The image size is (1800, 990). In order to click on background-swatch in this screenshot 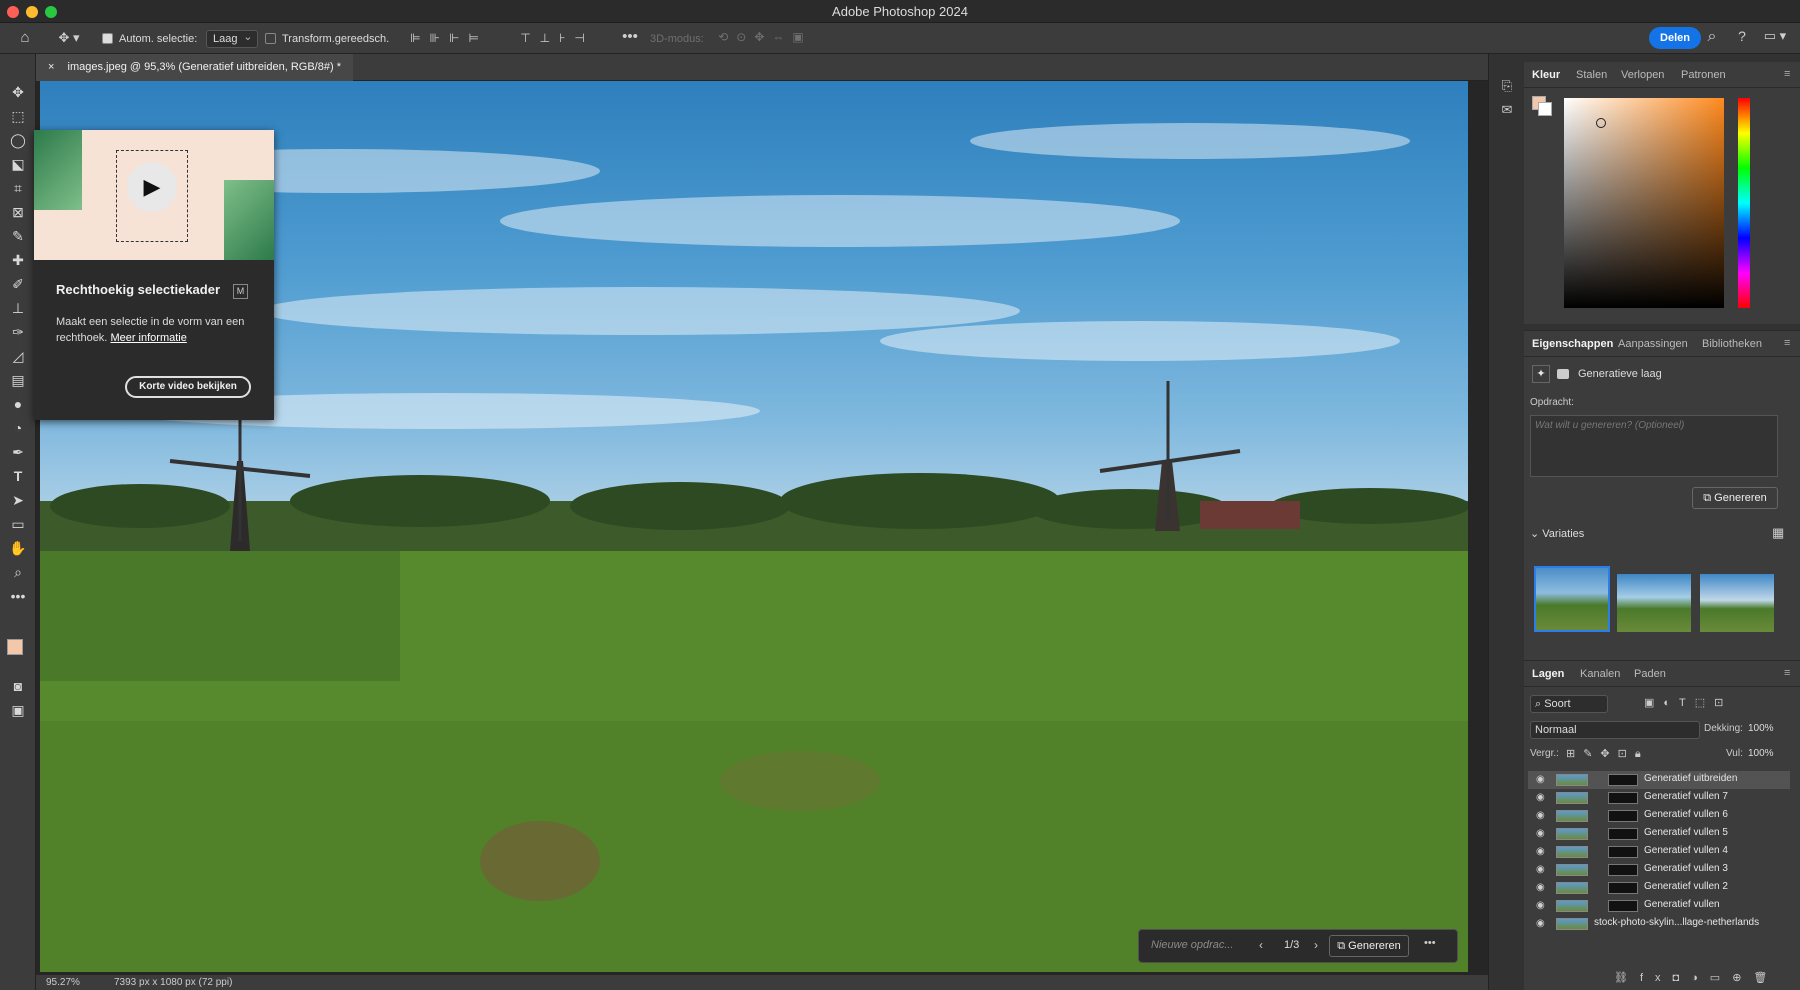, I will do `click(1545, 109)`.